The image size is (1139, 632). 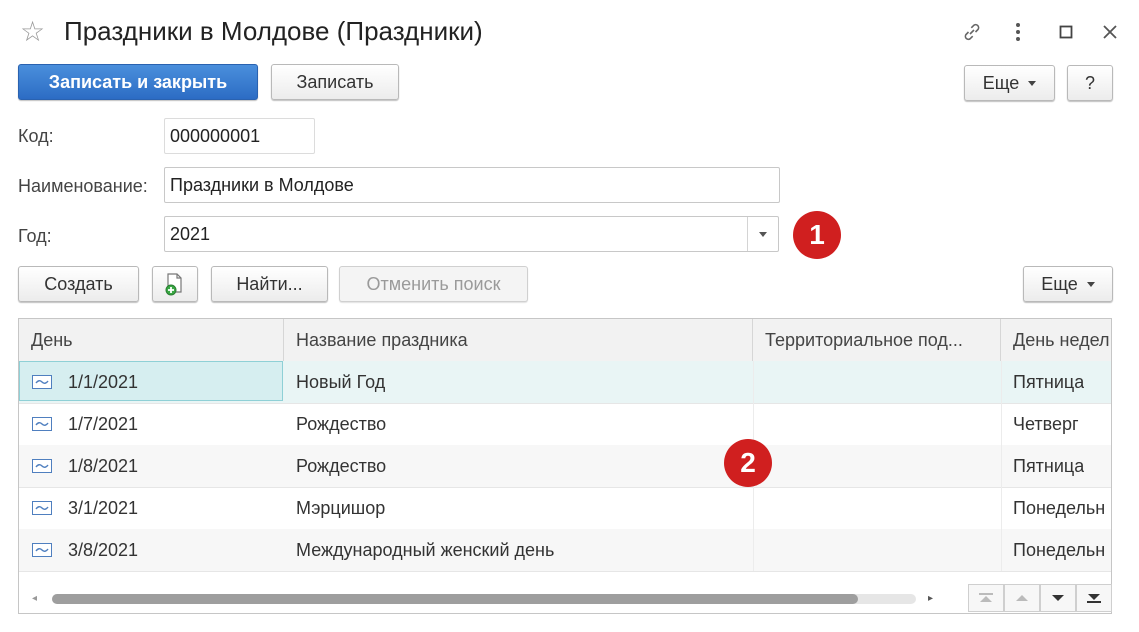 What do you see at coordinates (518, 340) in the screenshot?
I see `column-header-holiday-name: Название праздника` at bounding box center [518, 340].